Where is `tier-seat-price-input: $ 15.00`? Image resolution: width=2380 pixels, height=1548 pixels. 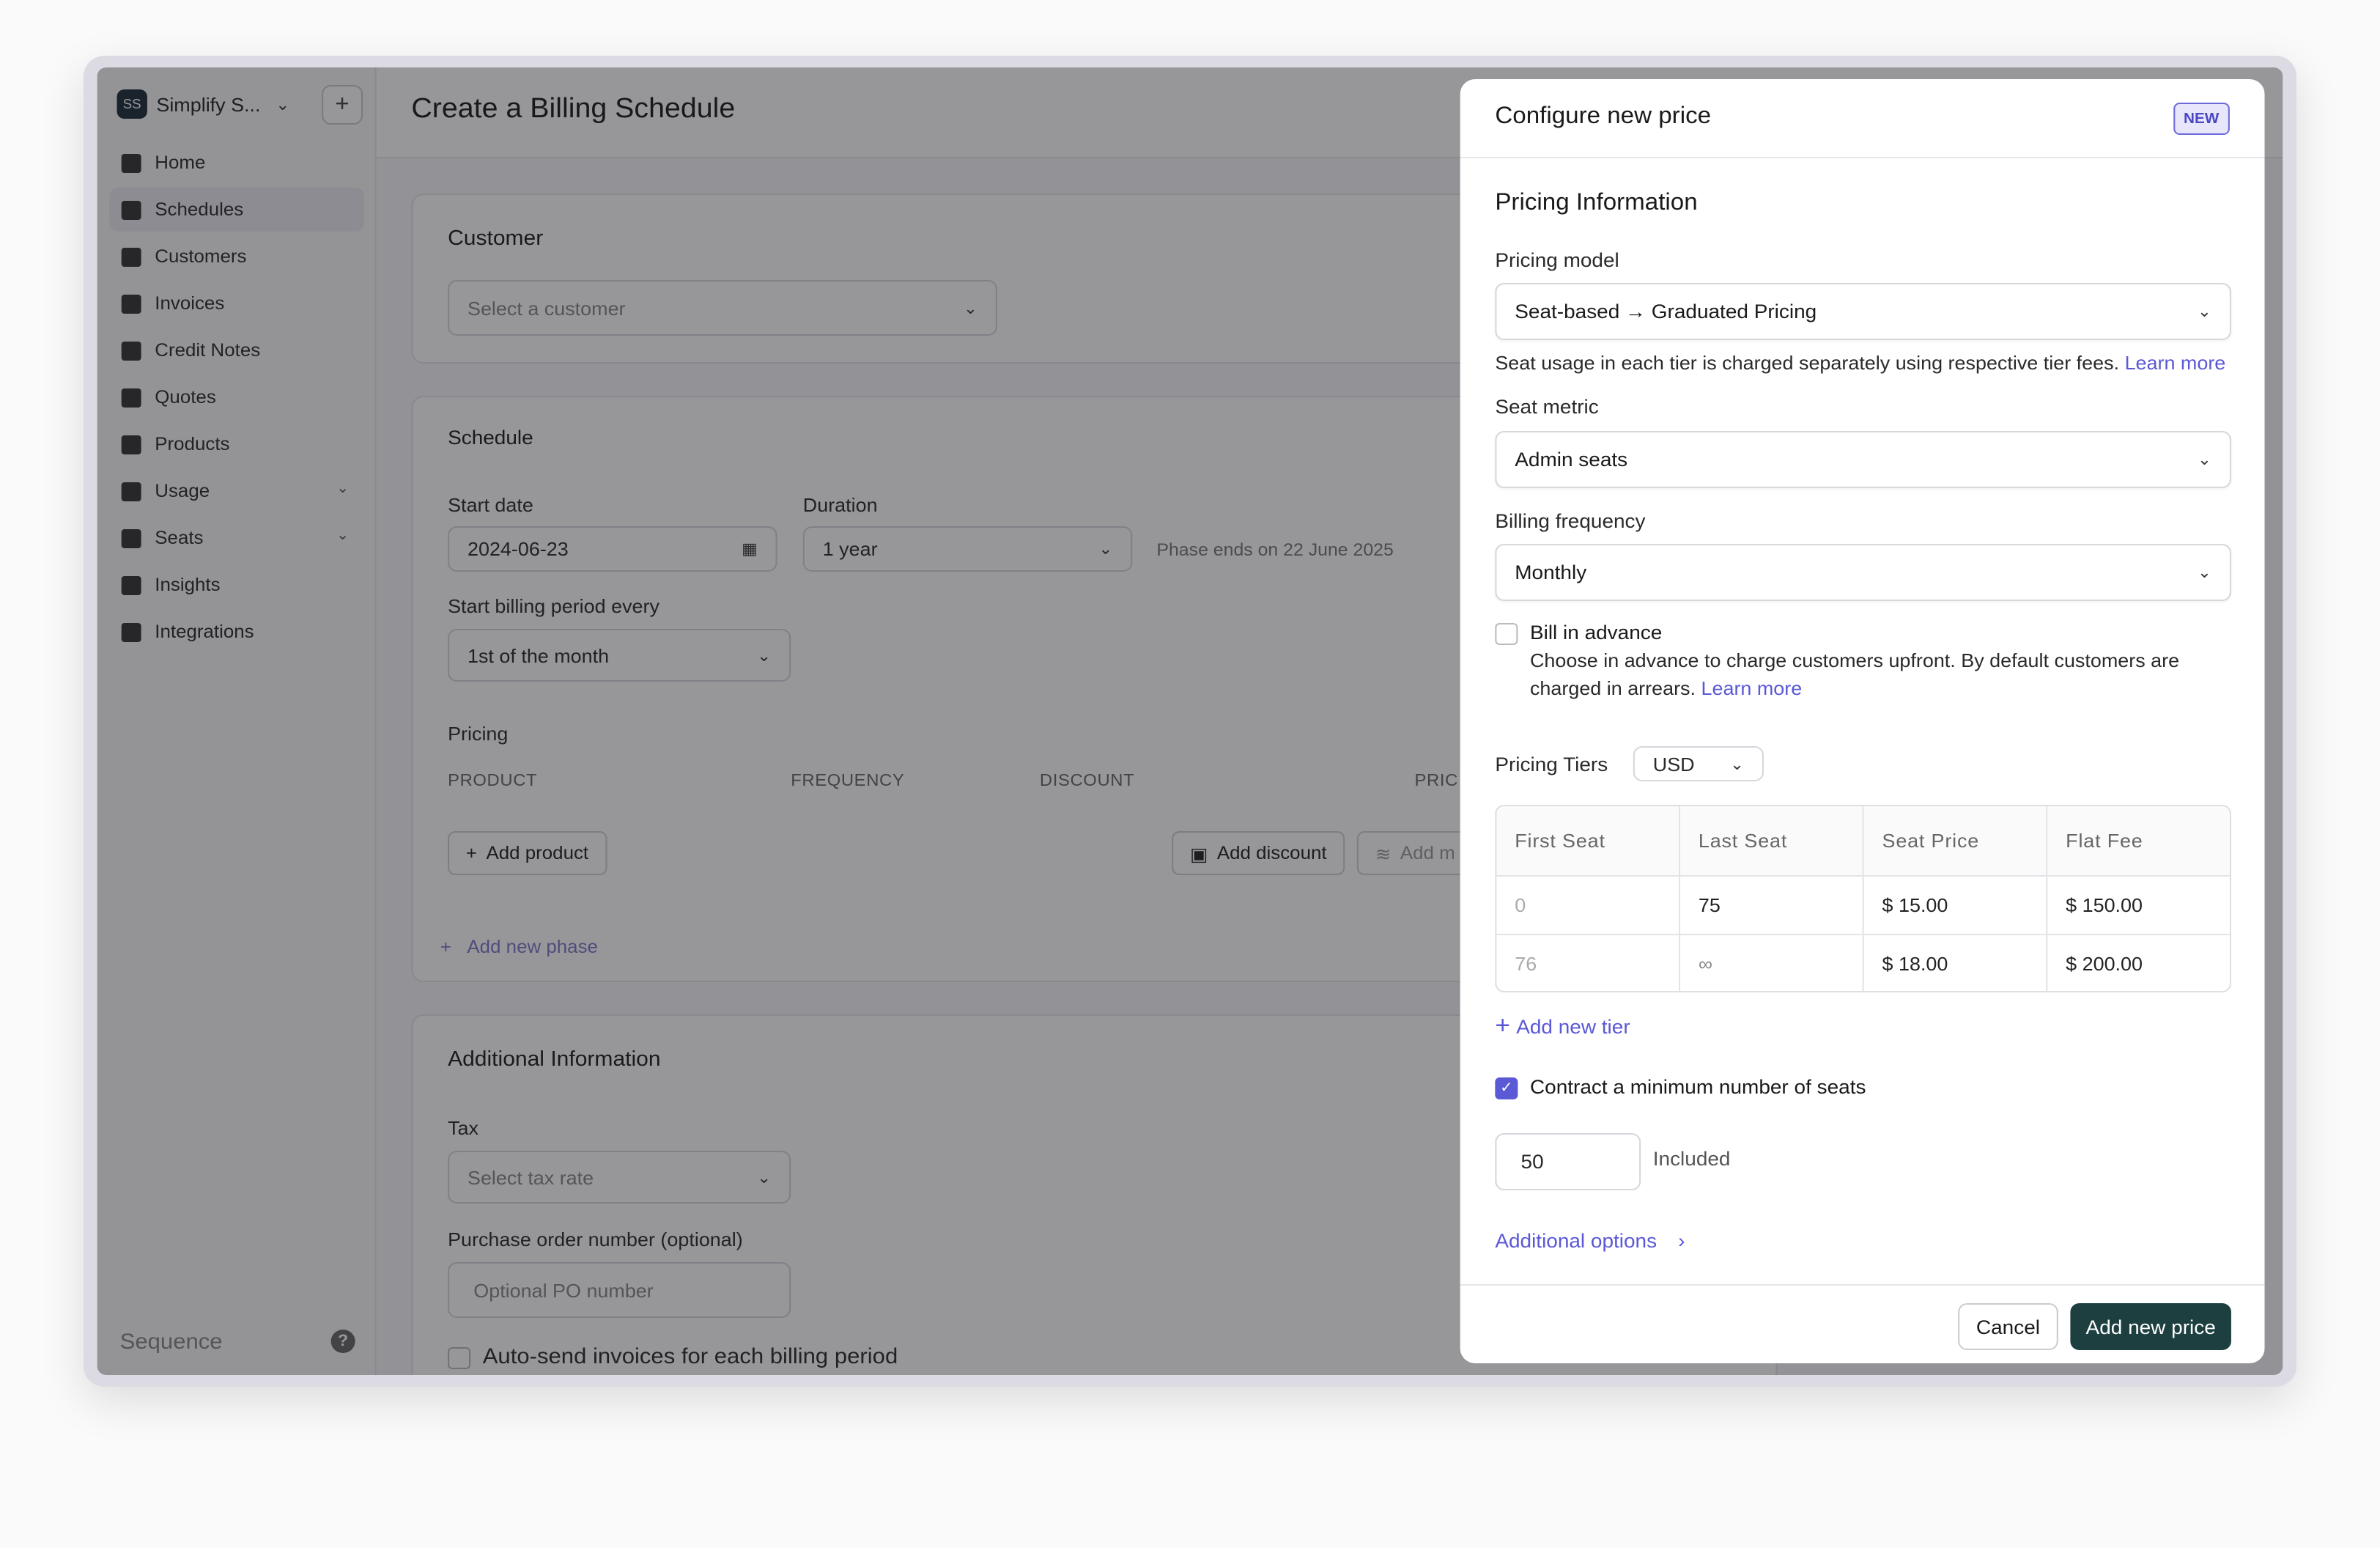
tier-seat-price-input: $ 15.00 is located at coordinates (1956, 904).